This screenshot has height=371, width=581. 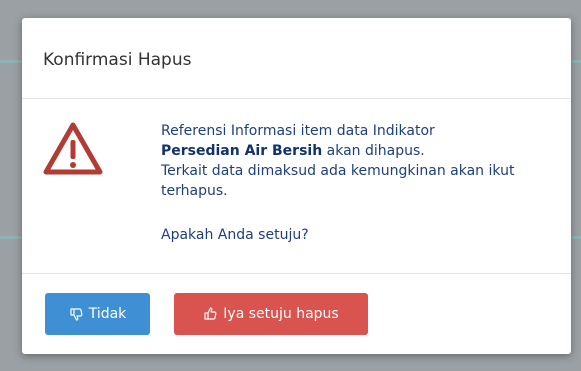 I want to click on thumbs-down-icon, so click(x=76, y=314).